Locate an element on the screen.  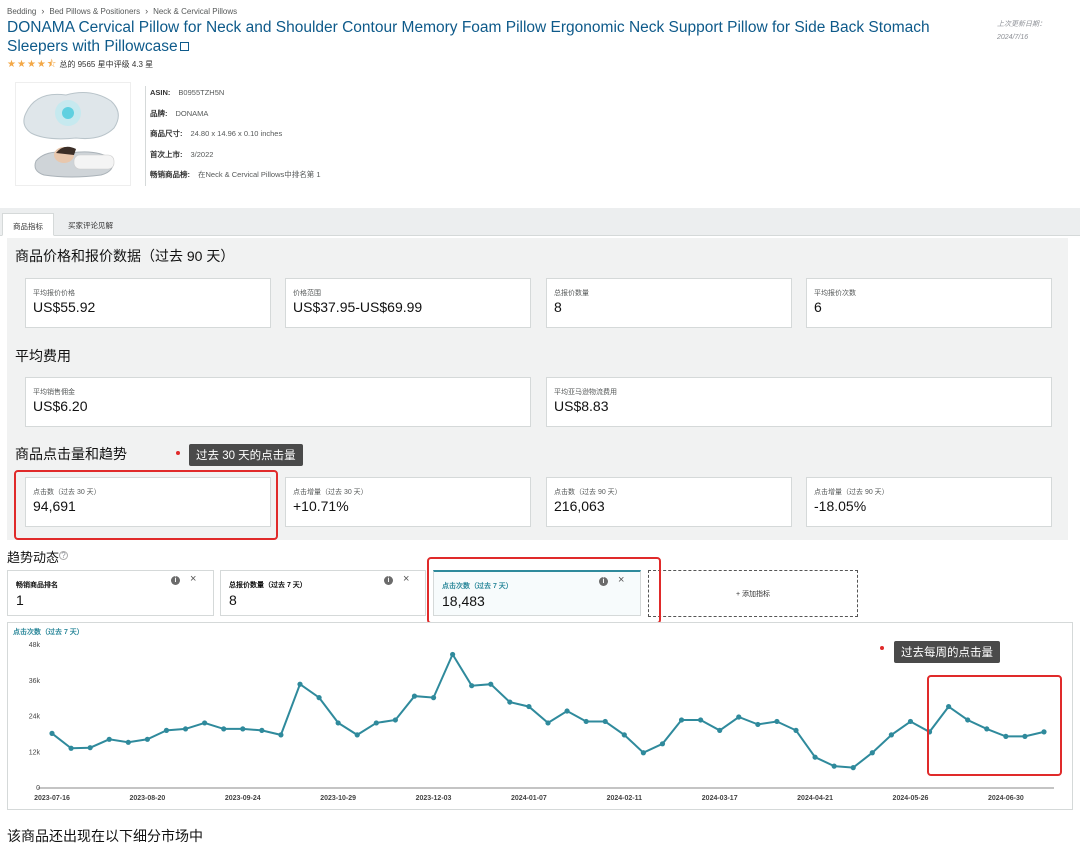
x-tick-label: 2023-10-29 is located at coordinates (338, 798).